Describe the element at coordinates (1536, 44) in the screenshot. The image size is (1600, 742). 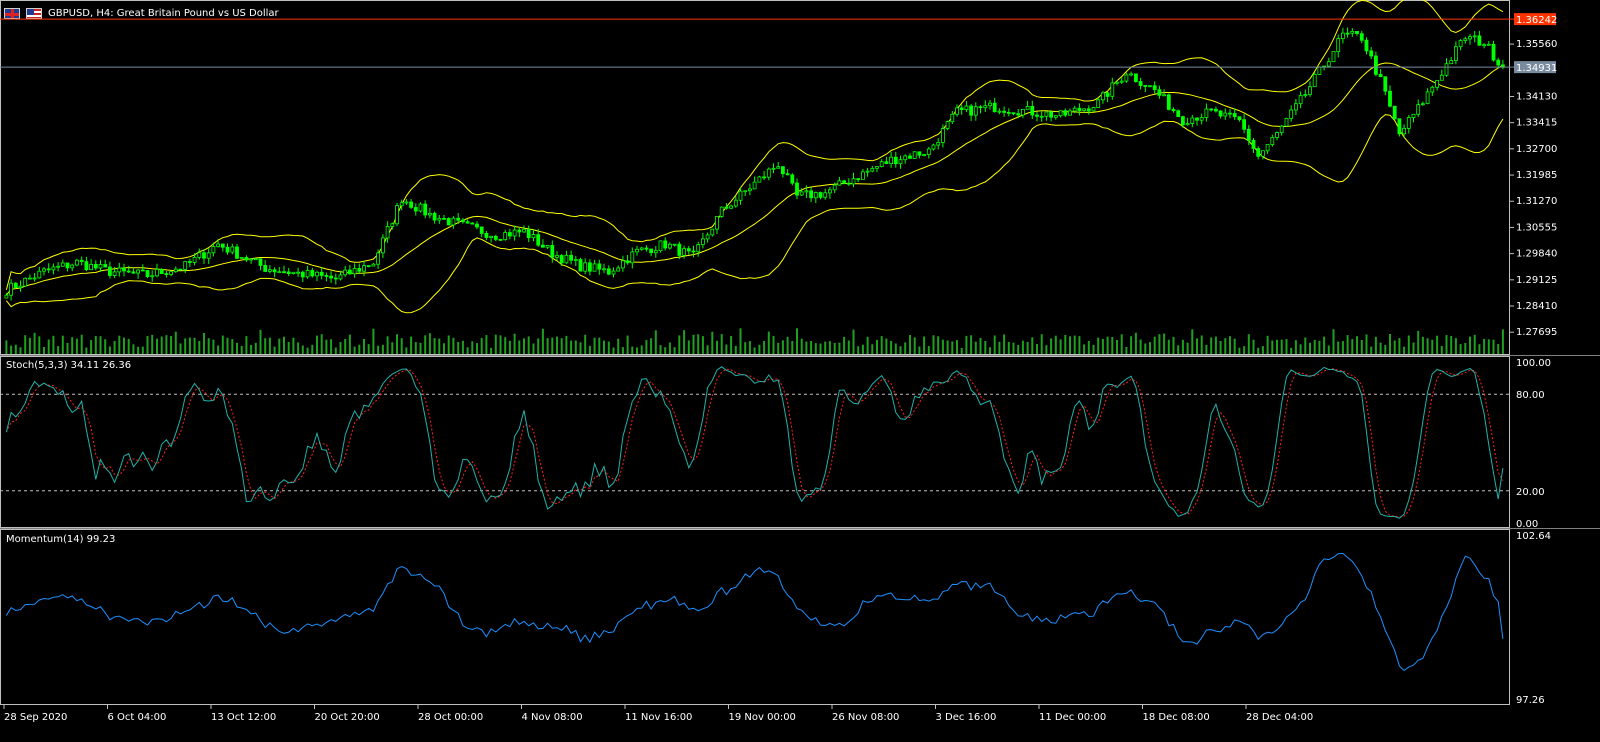
I see `price-tick-label: 1.35560` at that location.